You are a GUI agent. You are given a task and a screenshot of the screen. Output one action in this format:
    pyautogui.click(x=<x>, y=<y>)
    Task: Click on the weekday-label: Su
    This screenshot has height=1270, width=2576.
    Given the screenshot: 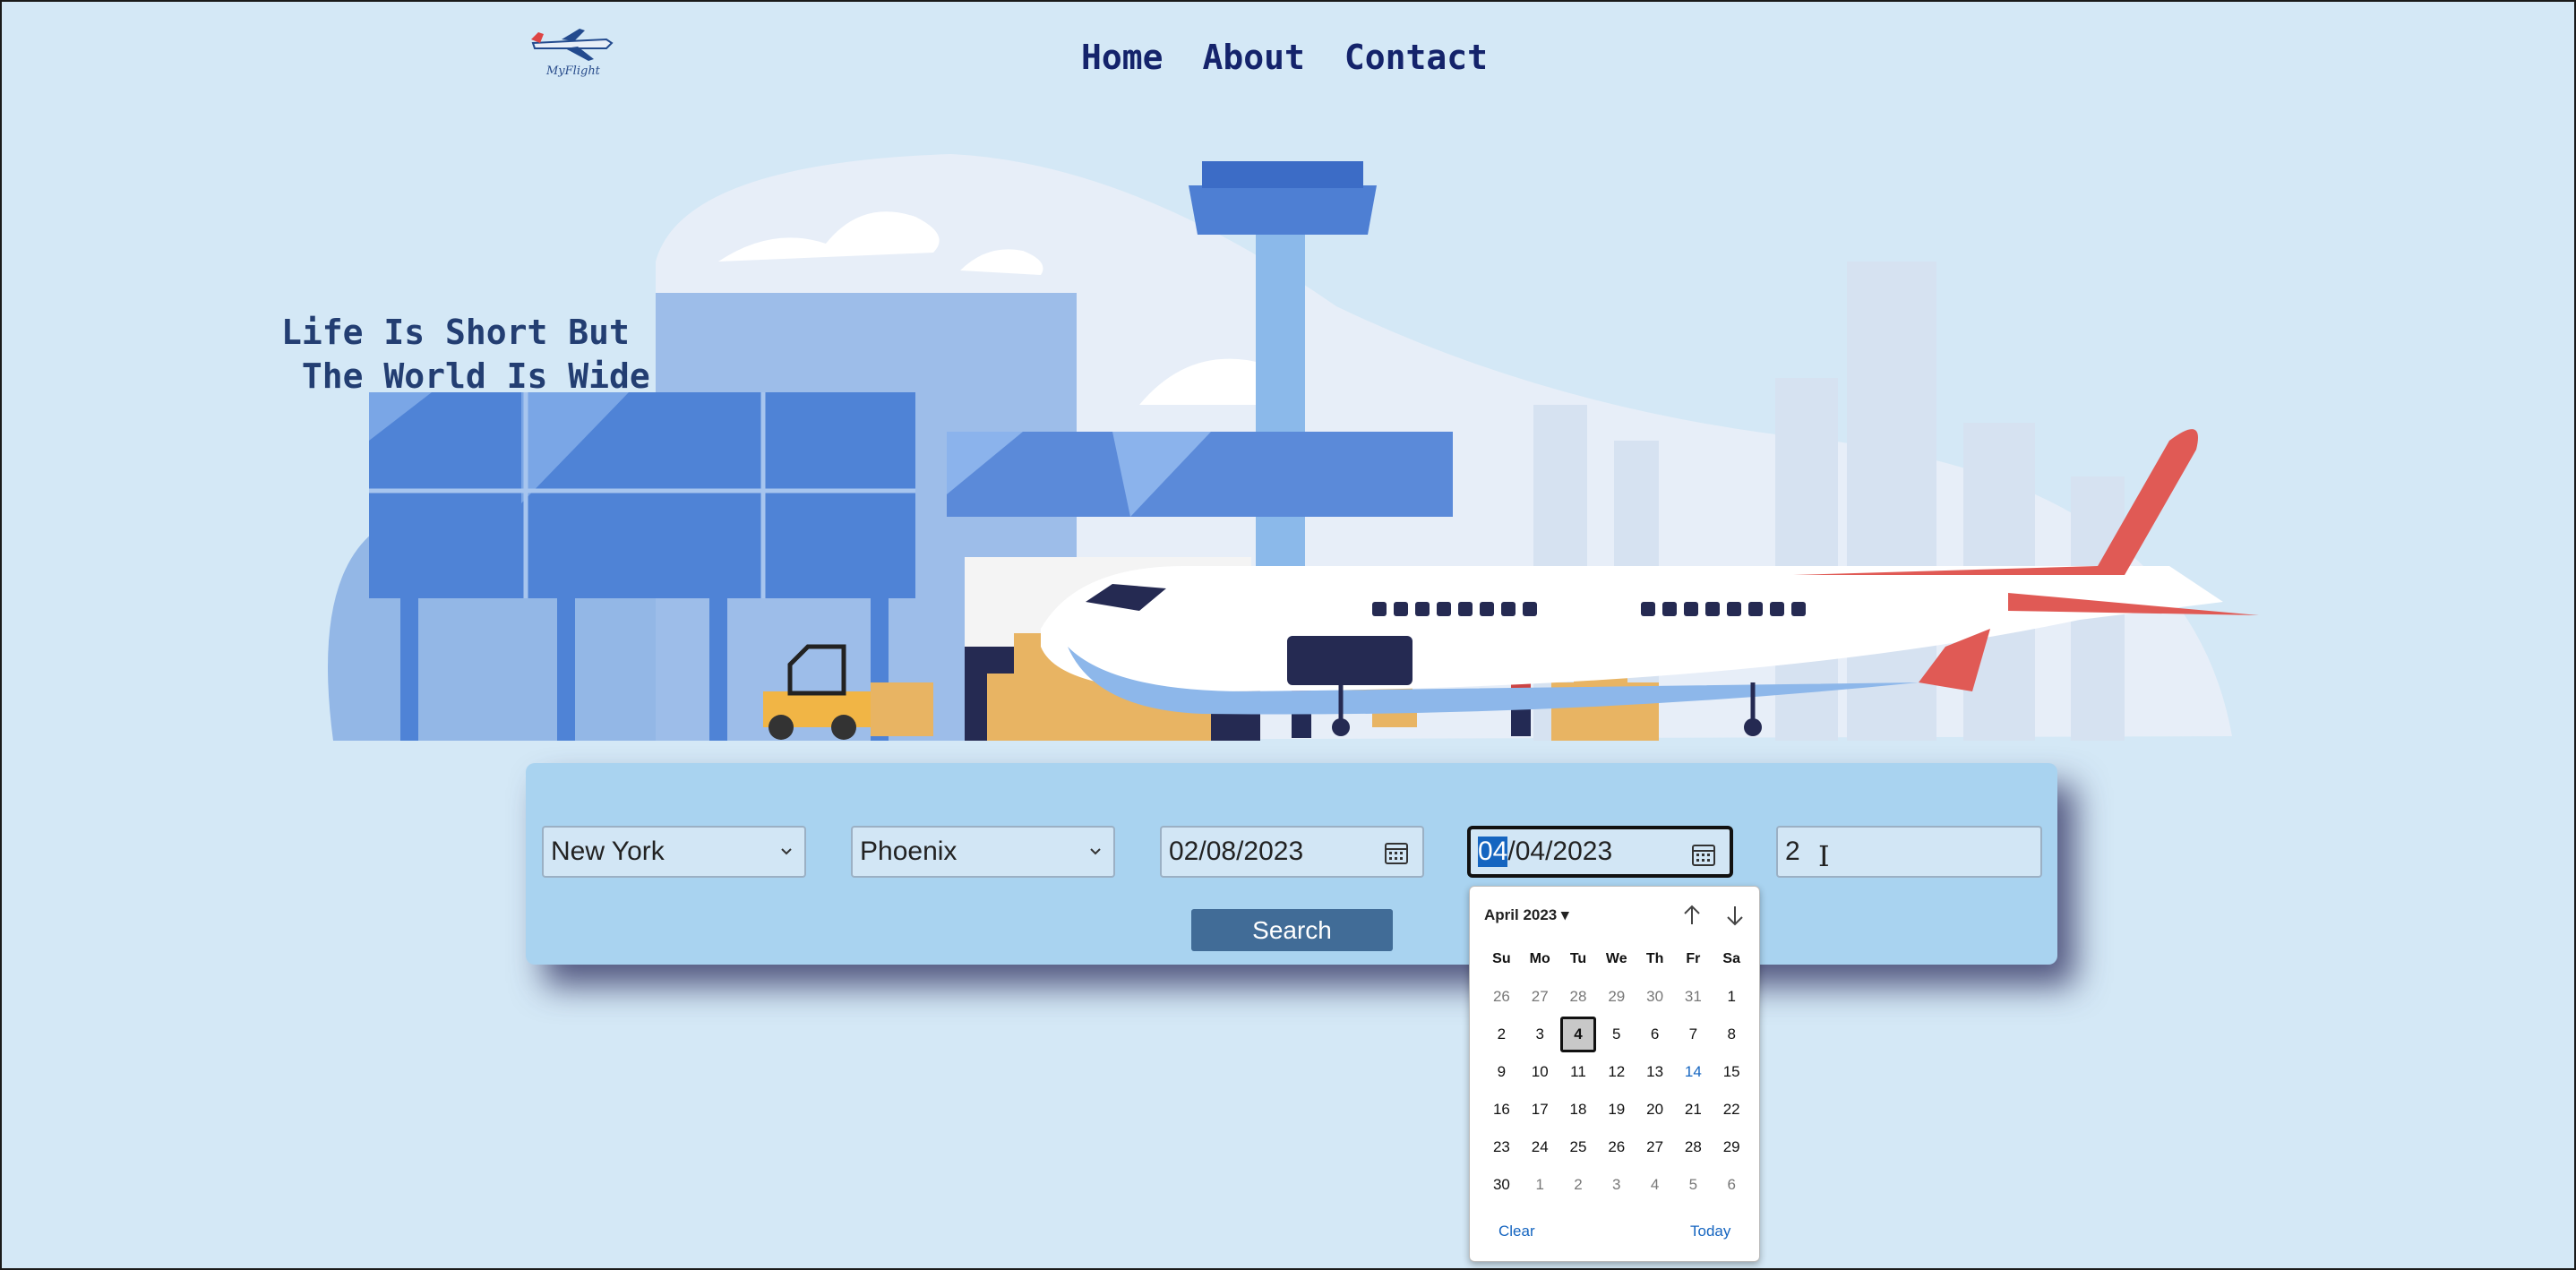 What is the action you would take?
    pyautogui.click(x=1501, y=959)
    